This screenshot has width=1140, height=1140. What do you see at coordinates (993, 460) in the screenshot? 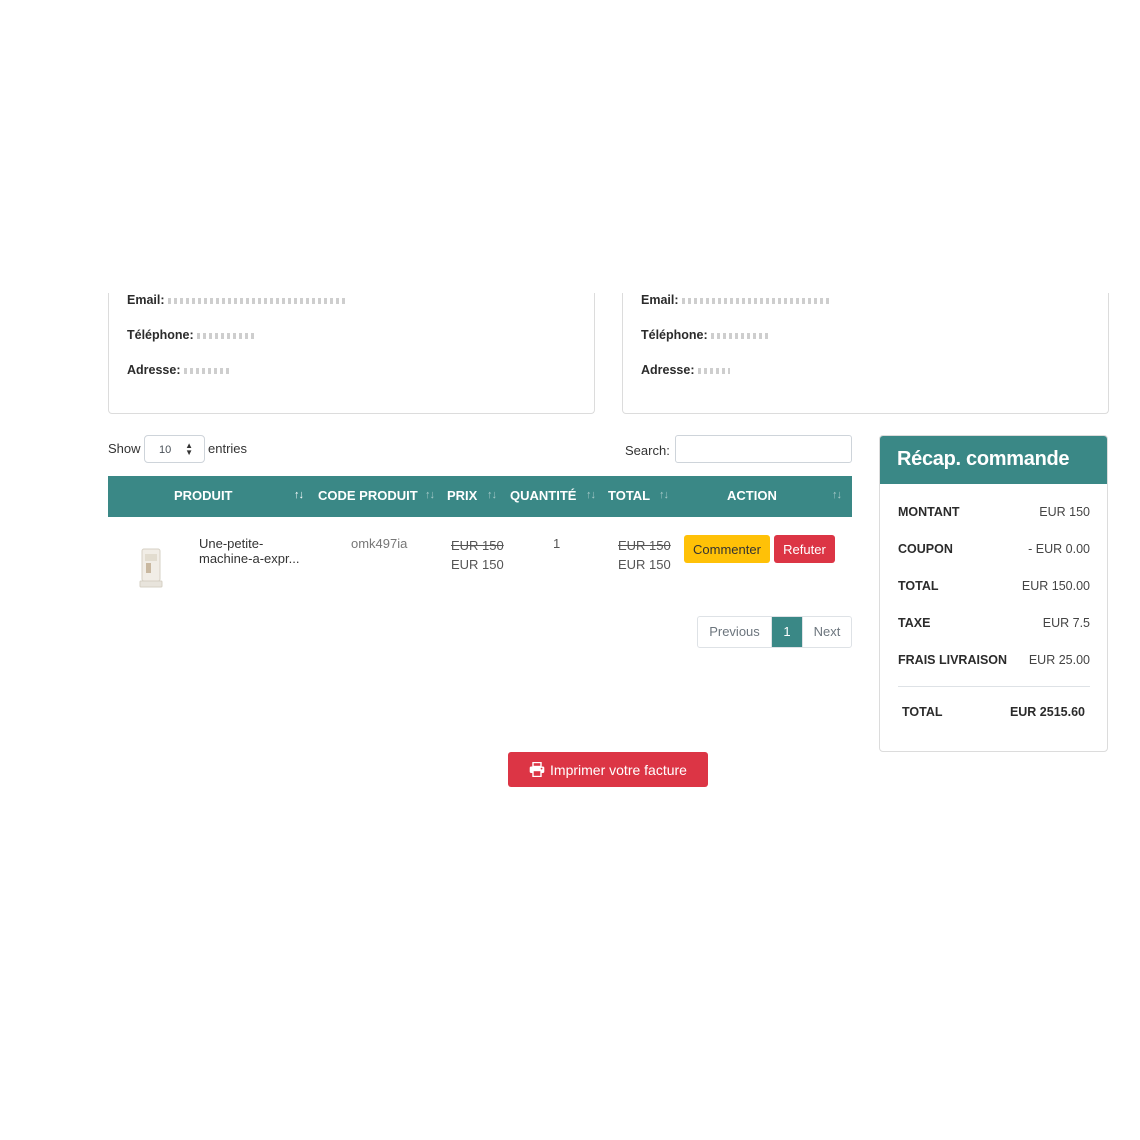
I see `recap-title: Récap. commande` at bounding box center [993, 460].